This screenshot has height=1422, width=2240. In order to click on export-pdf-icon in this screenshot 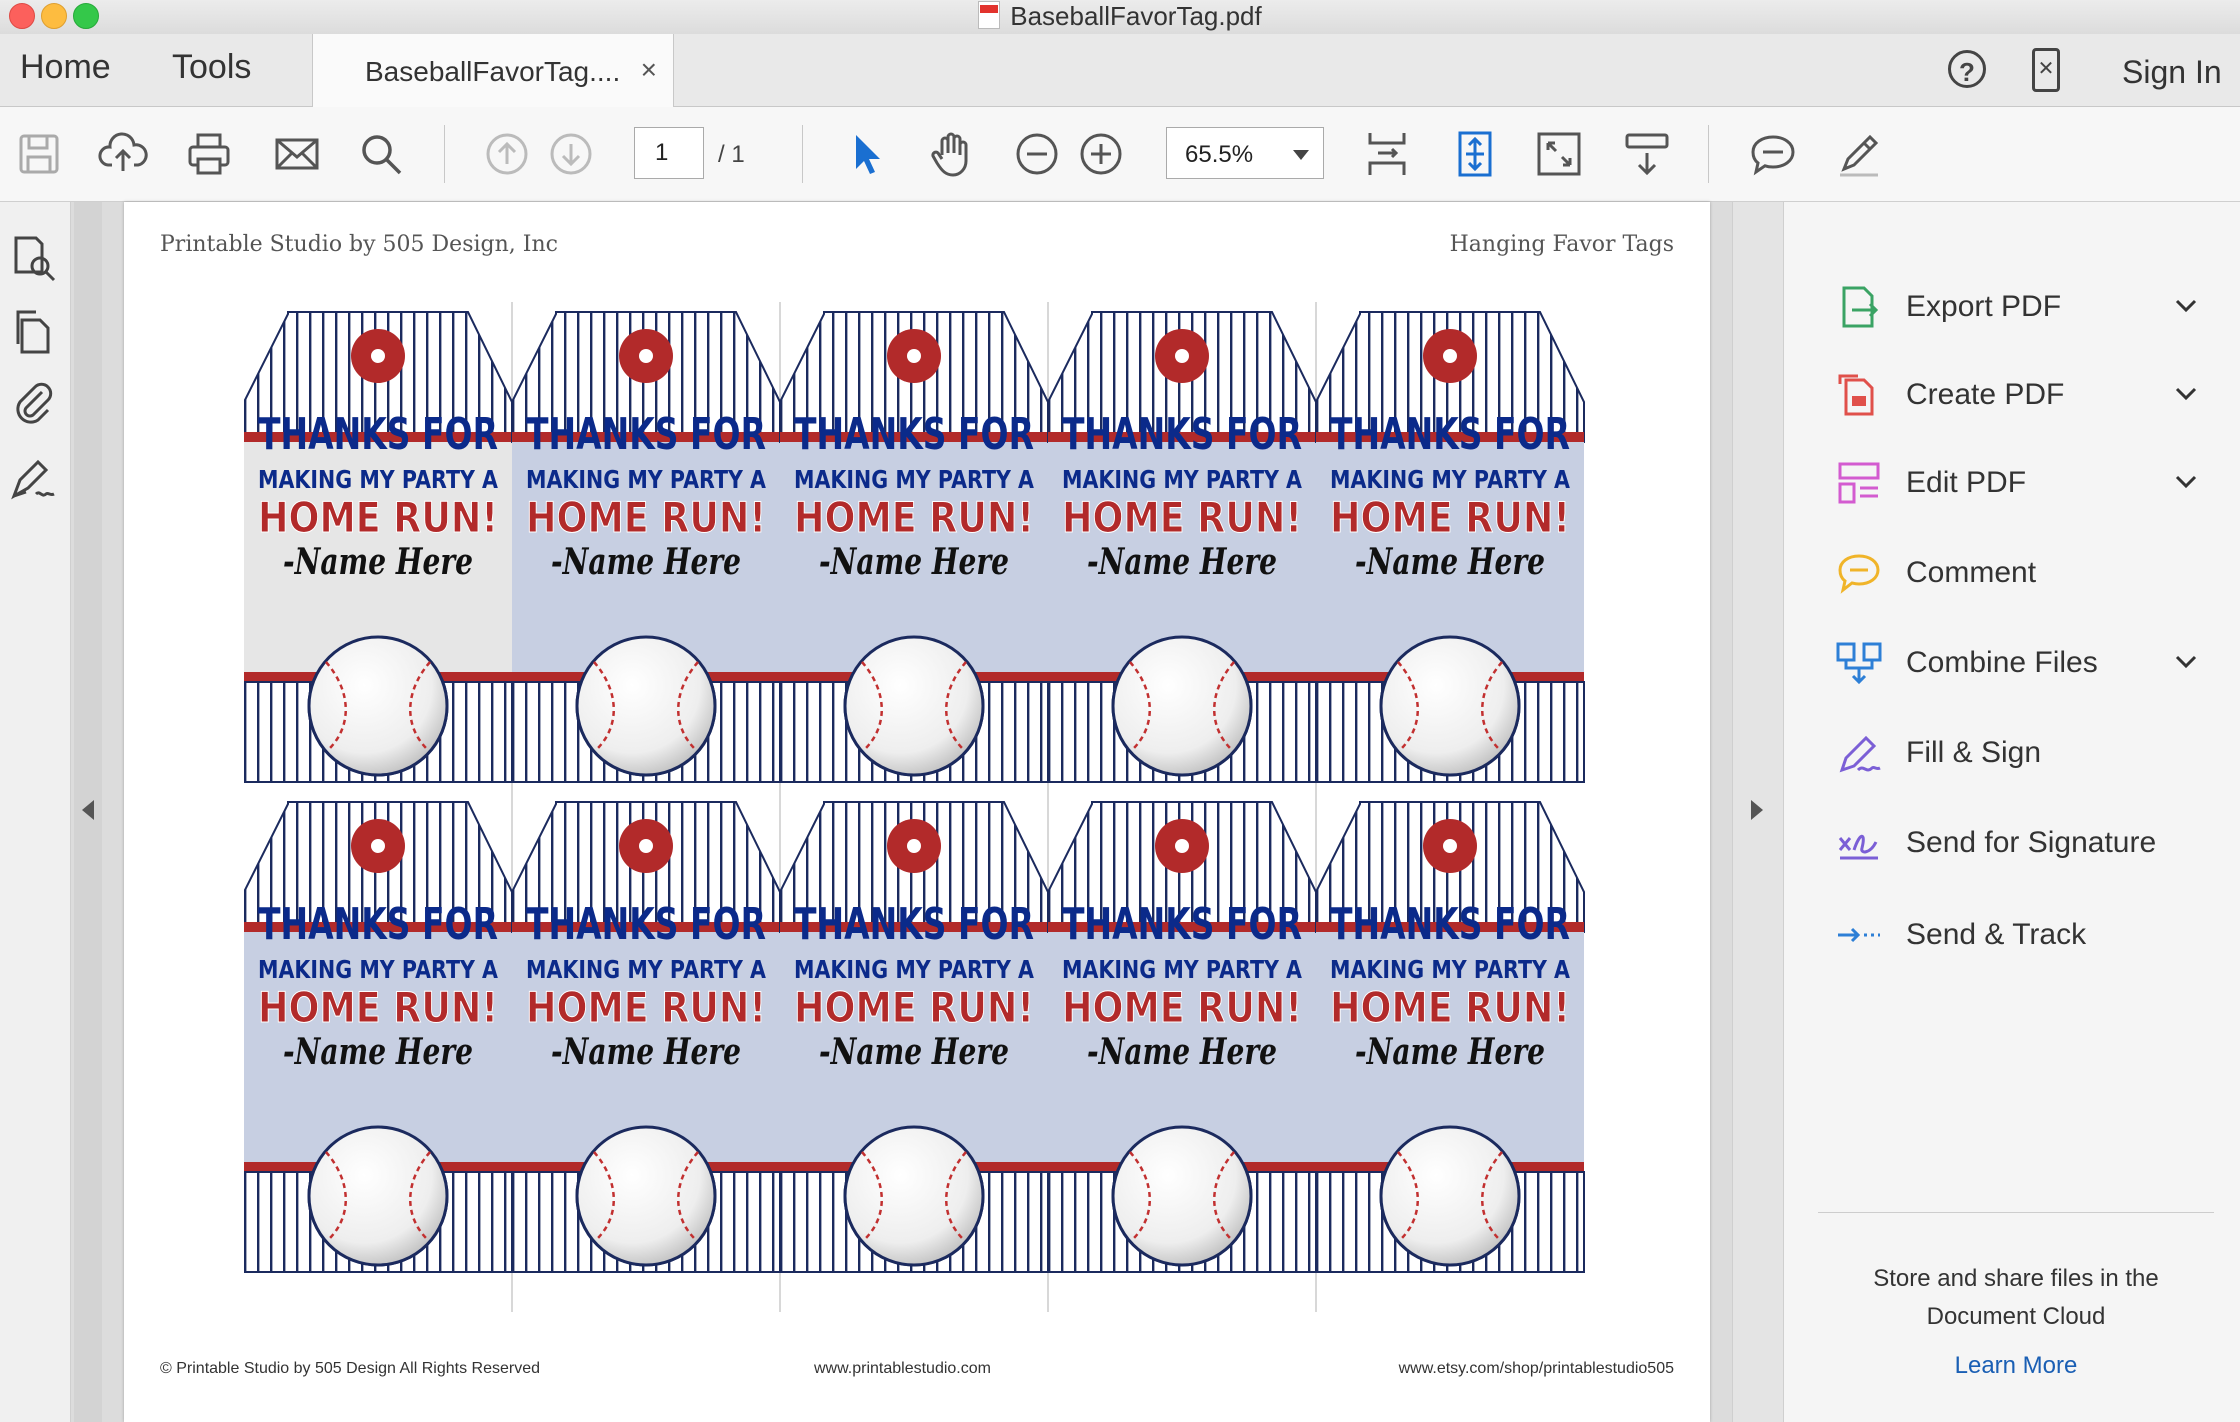, I will do `click(1859, 307)`.